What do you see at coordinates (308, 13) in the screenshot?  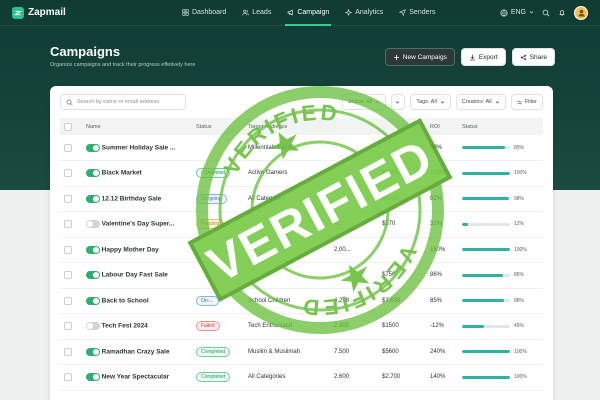 I see `nav-item-campaign: Campaign` at bounding box center [308, 13].